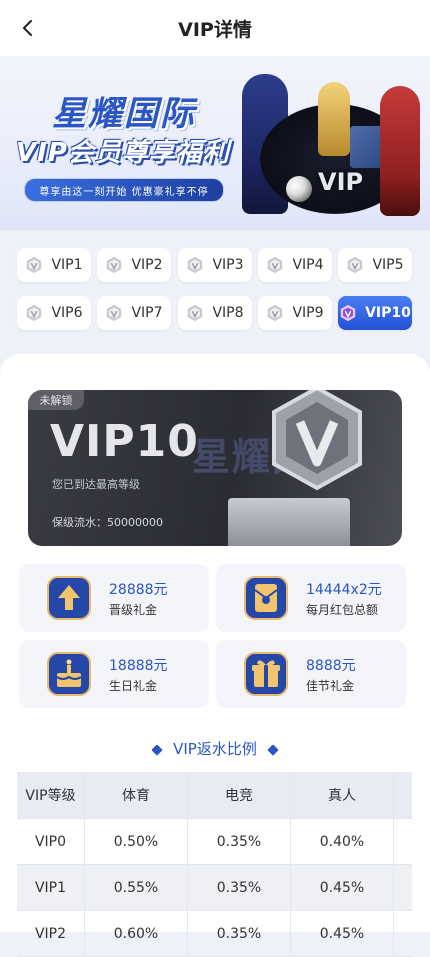  What do you see at coordinates (228, 265) in the screenshot?
I see `level-label: VIP3` at bounding box center [228, 265].